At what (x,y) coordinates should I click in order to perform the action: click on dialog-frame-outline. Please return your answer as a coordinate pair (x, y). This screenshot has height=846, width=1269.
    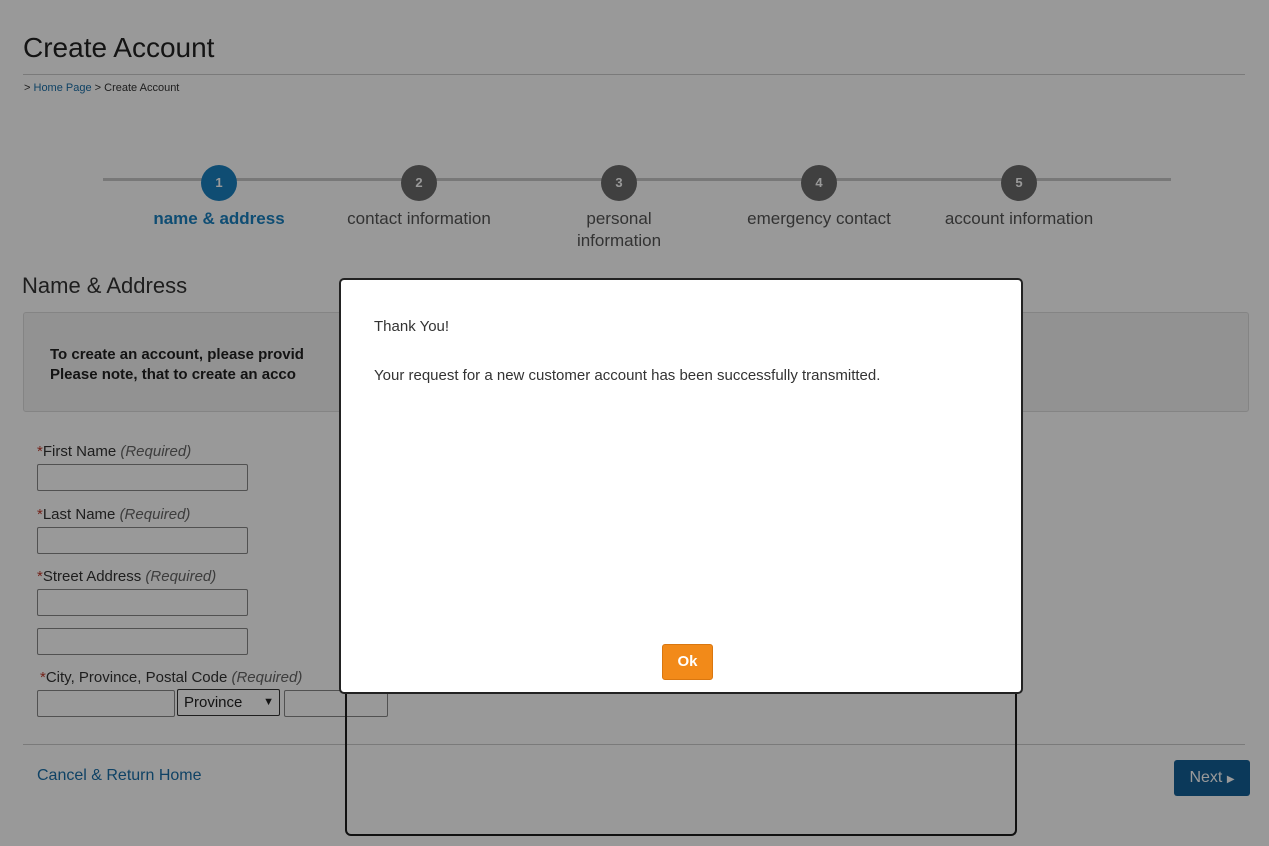
    Looking at the image, I should click on (681, 761).